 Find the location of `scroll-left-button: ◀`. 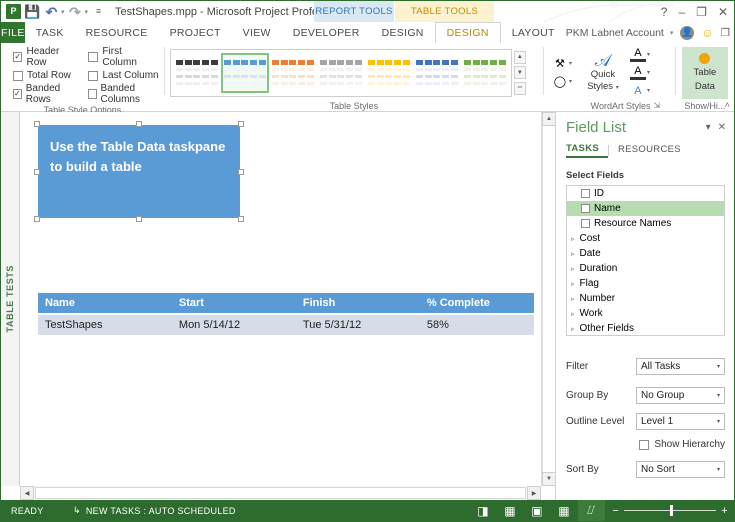

scroll-left-button: ◀ is located at coordinates (27, 493).